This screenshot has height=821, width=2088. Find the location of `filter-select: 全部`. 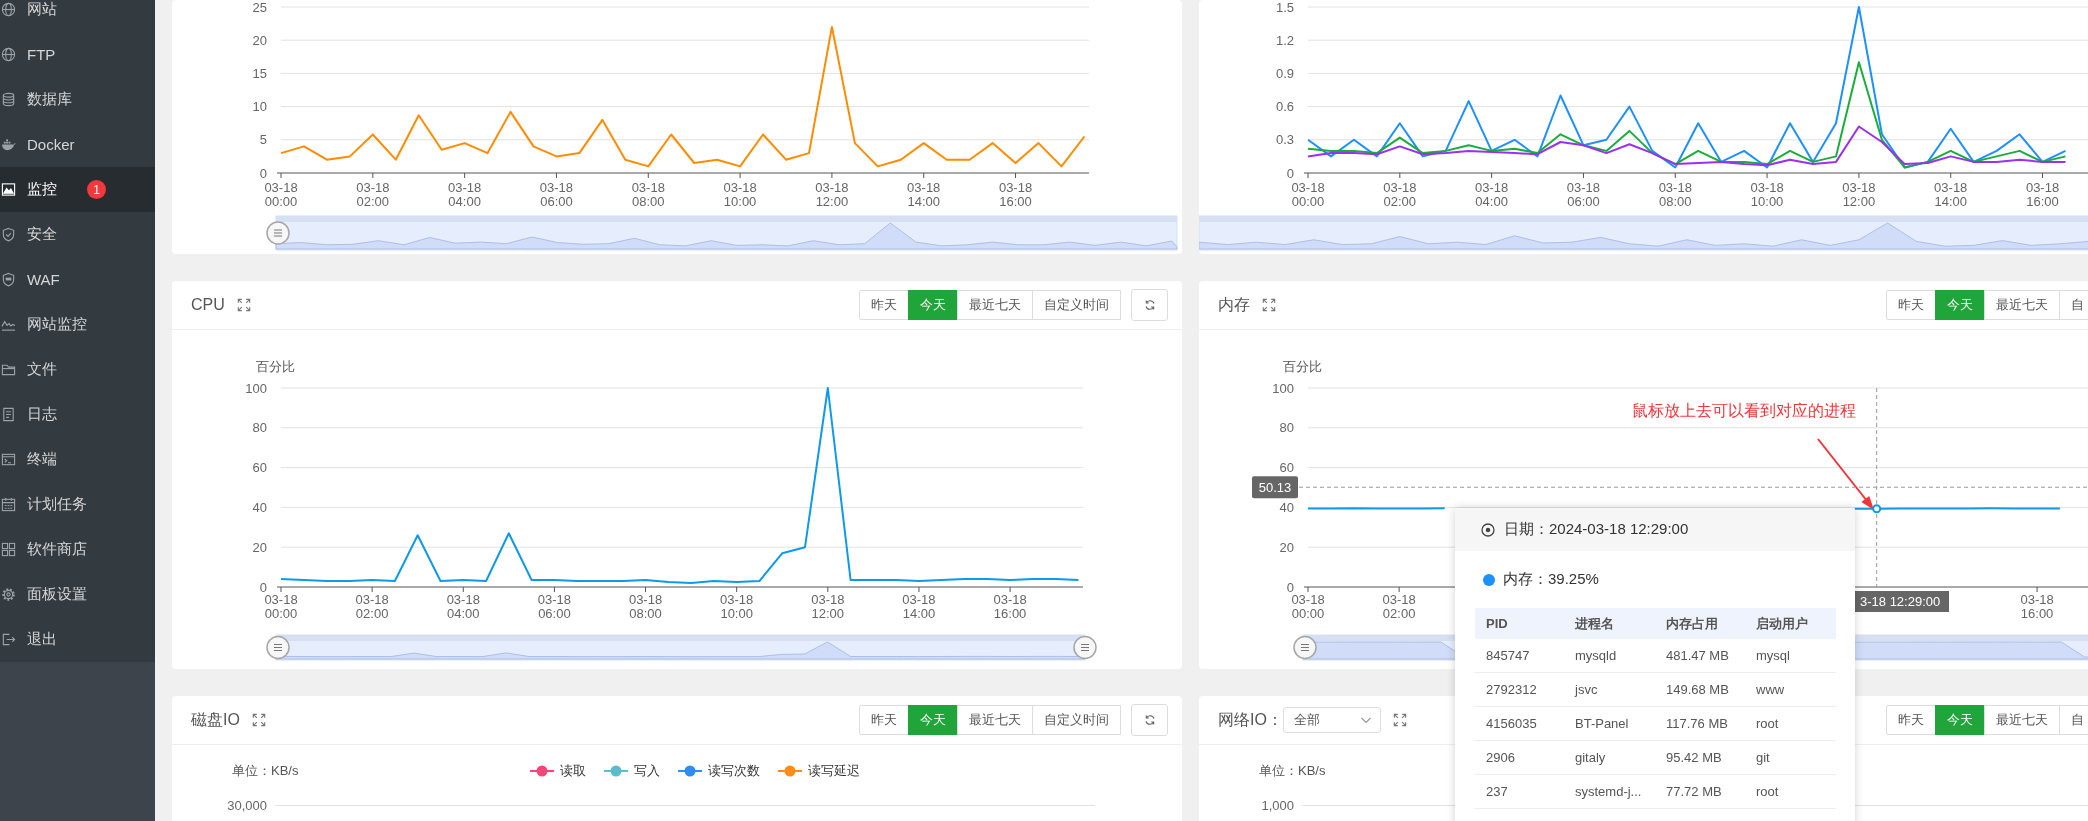

filter-select: 全部 is located at coordinates (1331, 720).